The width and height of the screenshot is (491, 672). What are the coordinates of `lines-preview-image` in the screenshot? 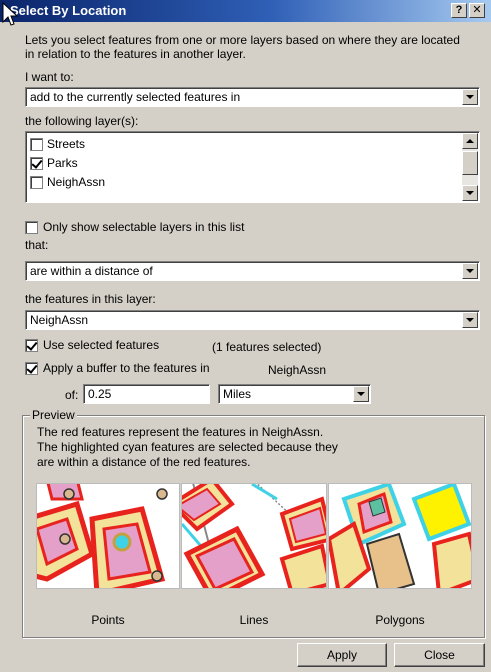 It's located at (254, 536).